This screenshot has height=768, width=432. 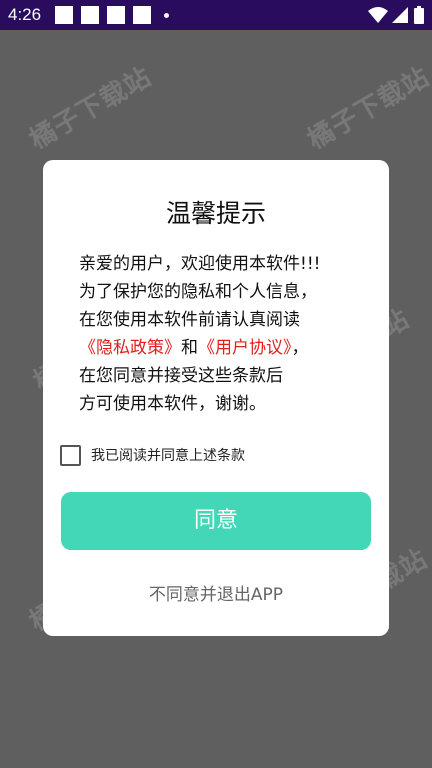 I want to click on agree-terms-row: 我已阅读并同意上述条款, so click(x=152, y=455).